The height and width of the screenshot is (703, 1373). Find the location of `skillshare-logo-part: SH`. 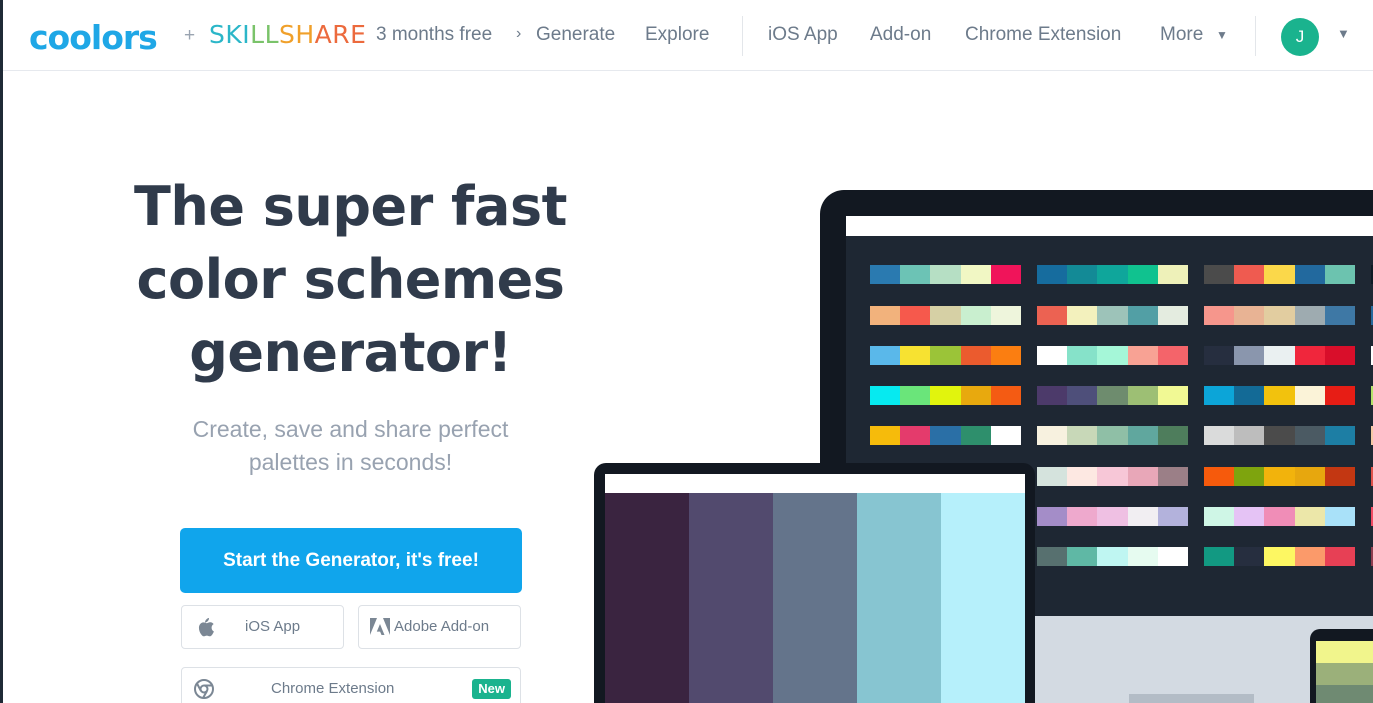

skillshare-logo-part: SH is located at coordinates (297, 34).